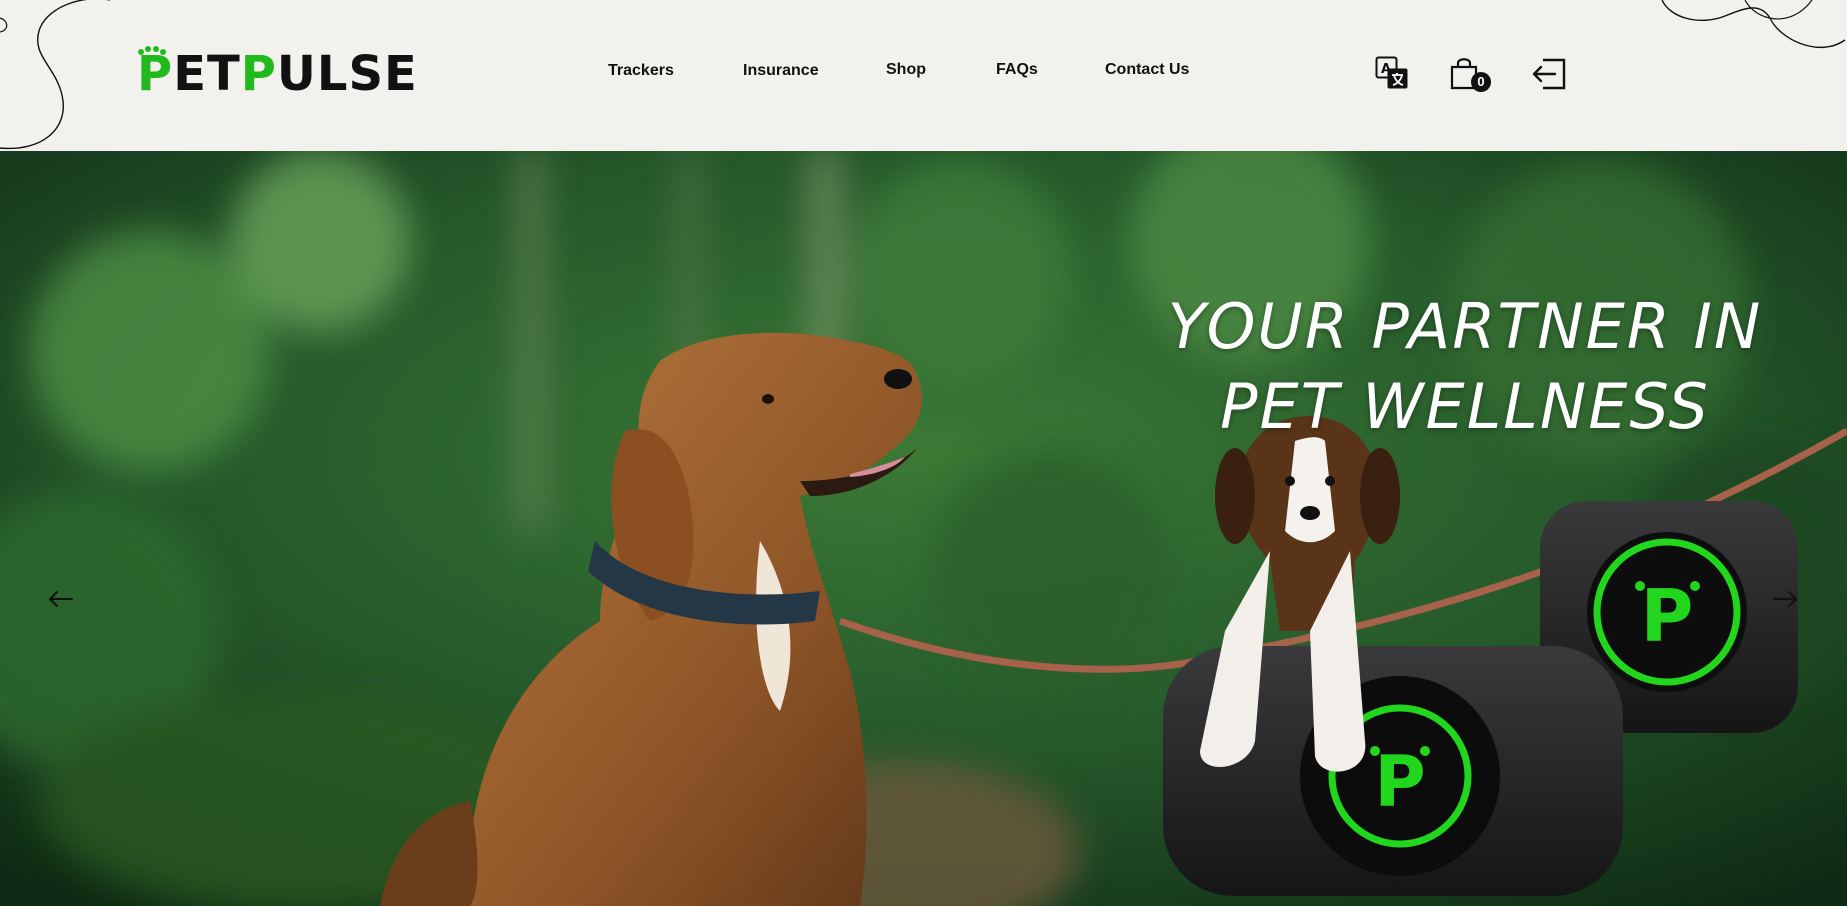  Describe the element at coordinates (1392, 73) in the screenshot. I see `translate-icon: A` at that location.